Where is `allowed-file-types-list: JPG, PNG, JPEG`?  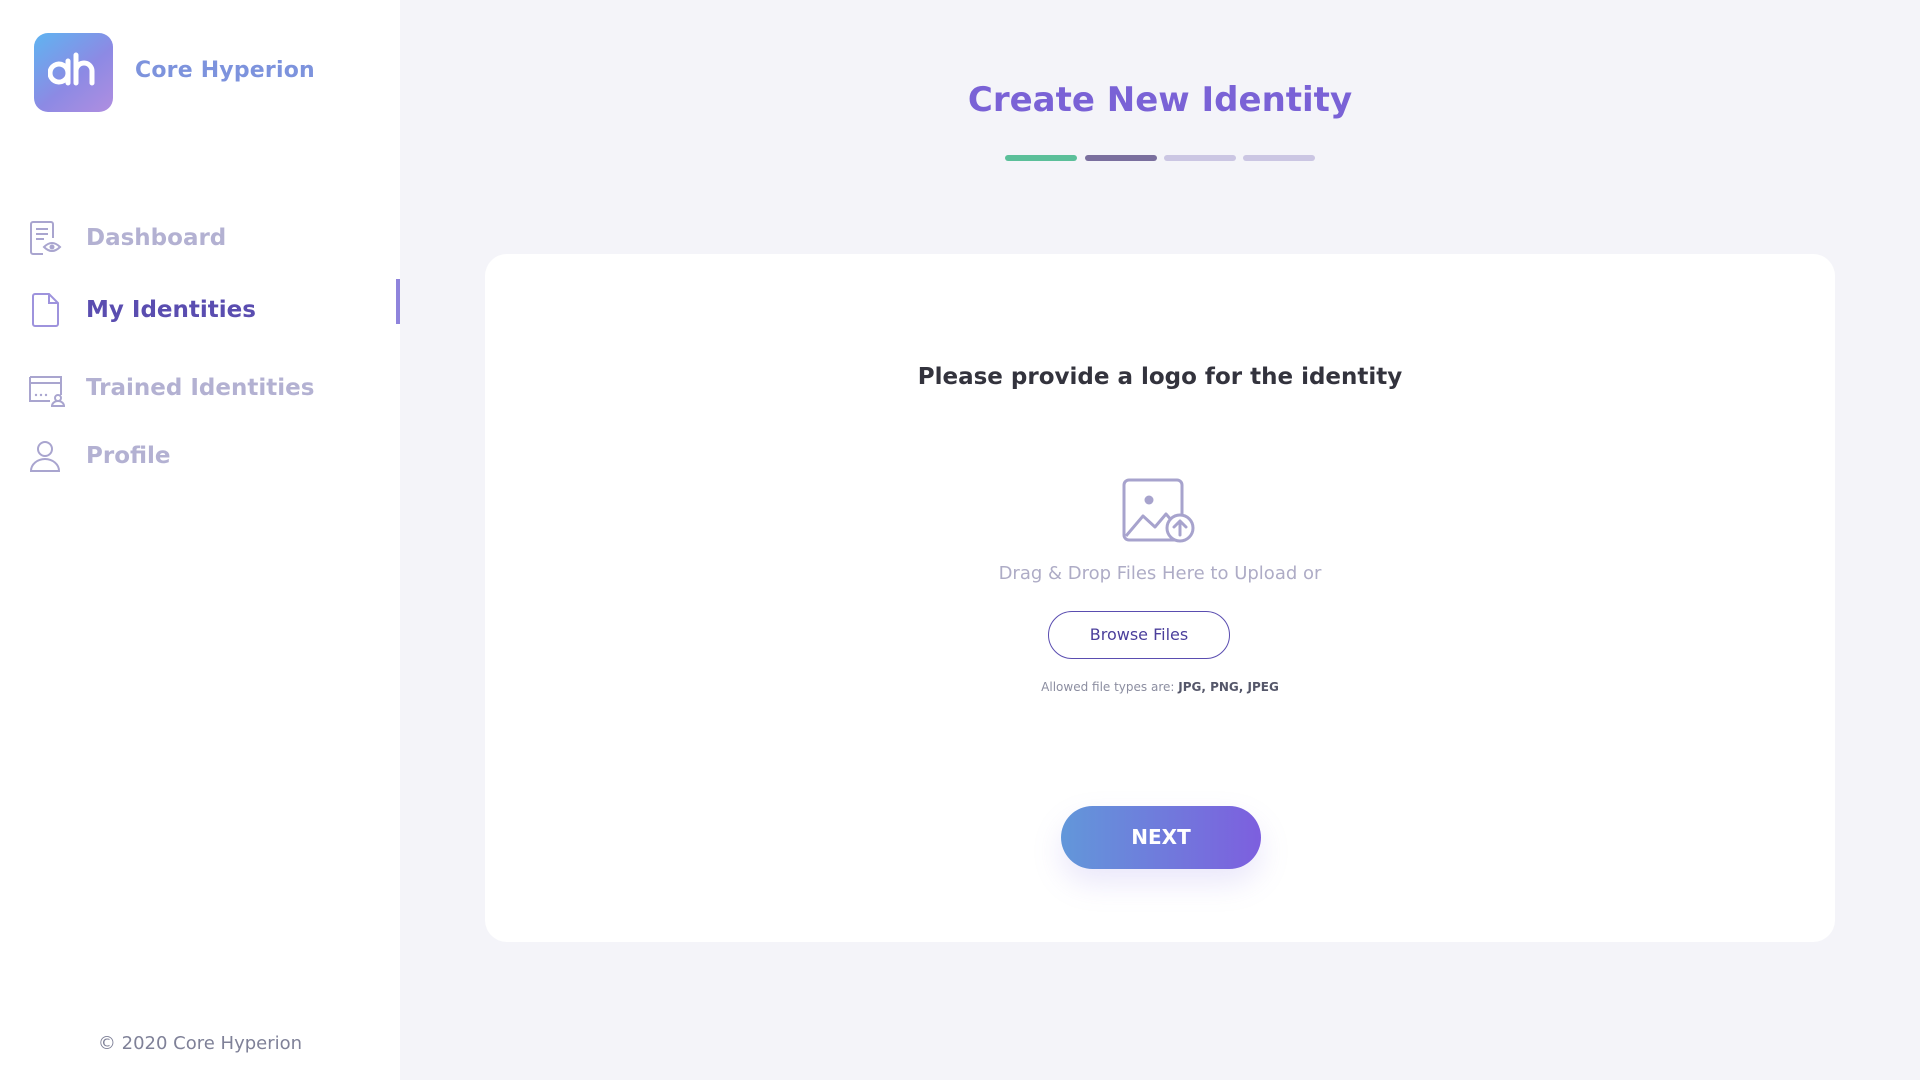 allowed-file-types-list: JPG, PNG, JPEG is located at coordinates (1228, 687).